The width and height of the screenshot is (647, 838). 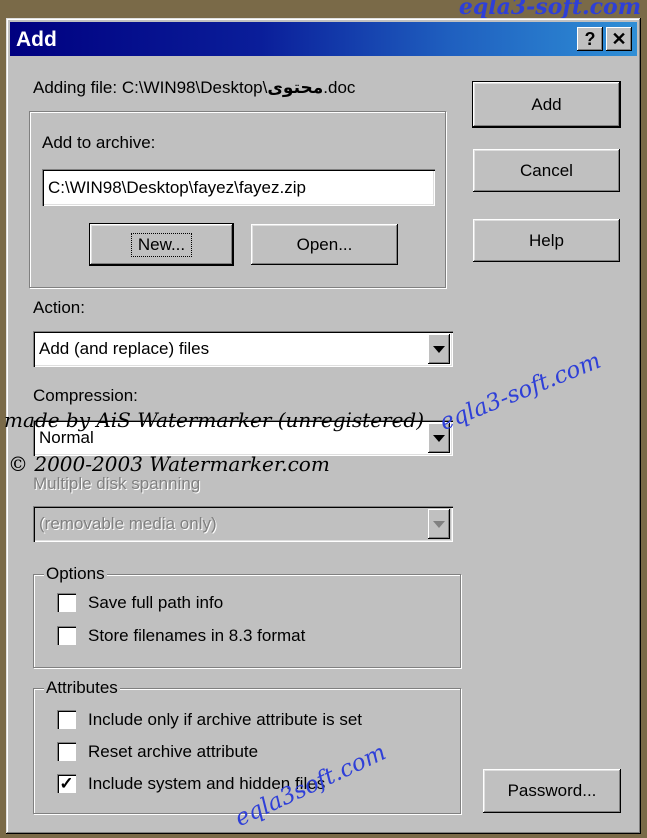 I want to click on close-icon: ✕, so click(x=619, y=39).